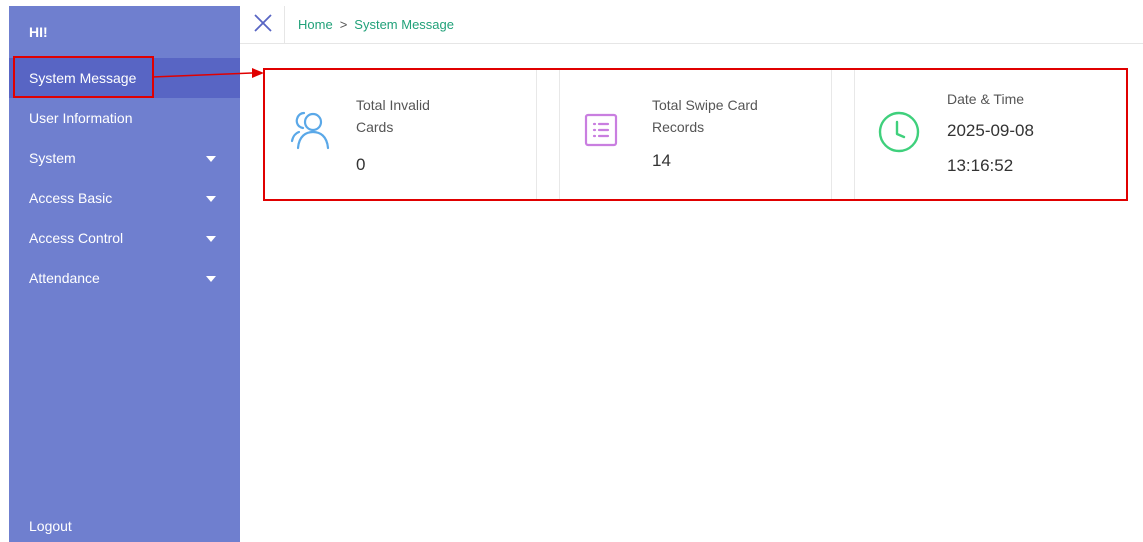 This screenshot has height=542, width=1143. What do you see at coordinates (208, 73) in the screenshot?
I see `annotation-arrow-icon` at bounding box center [208, 73].